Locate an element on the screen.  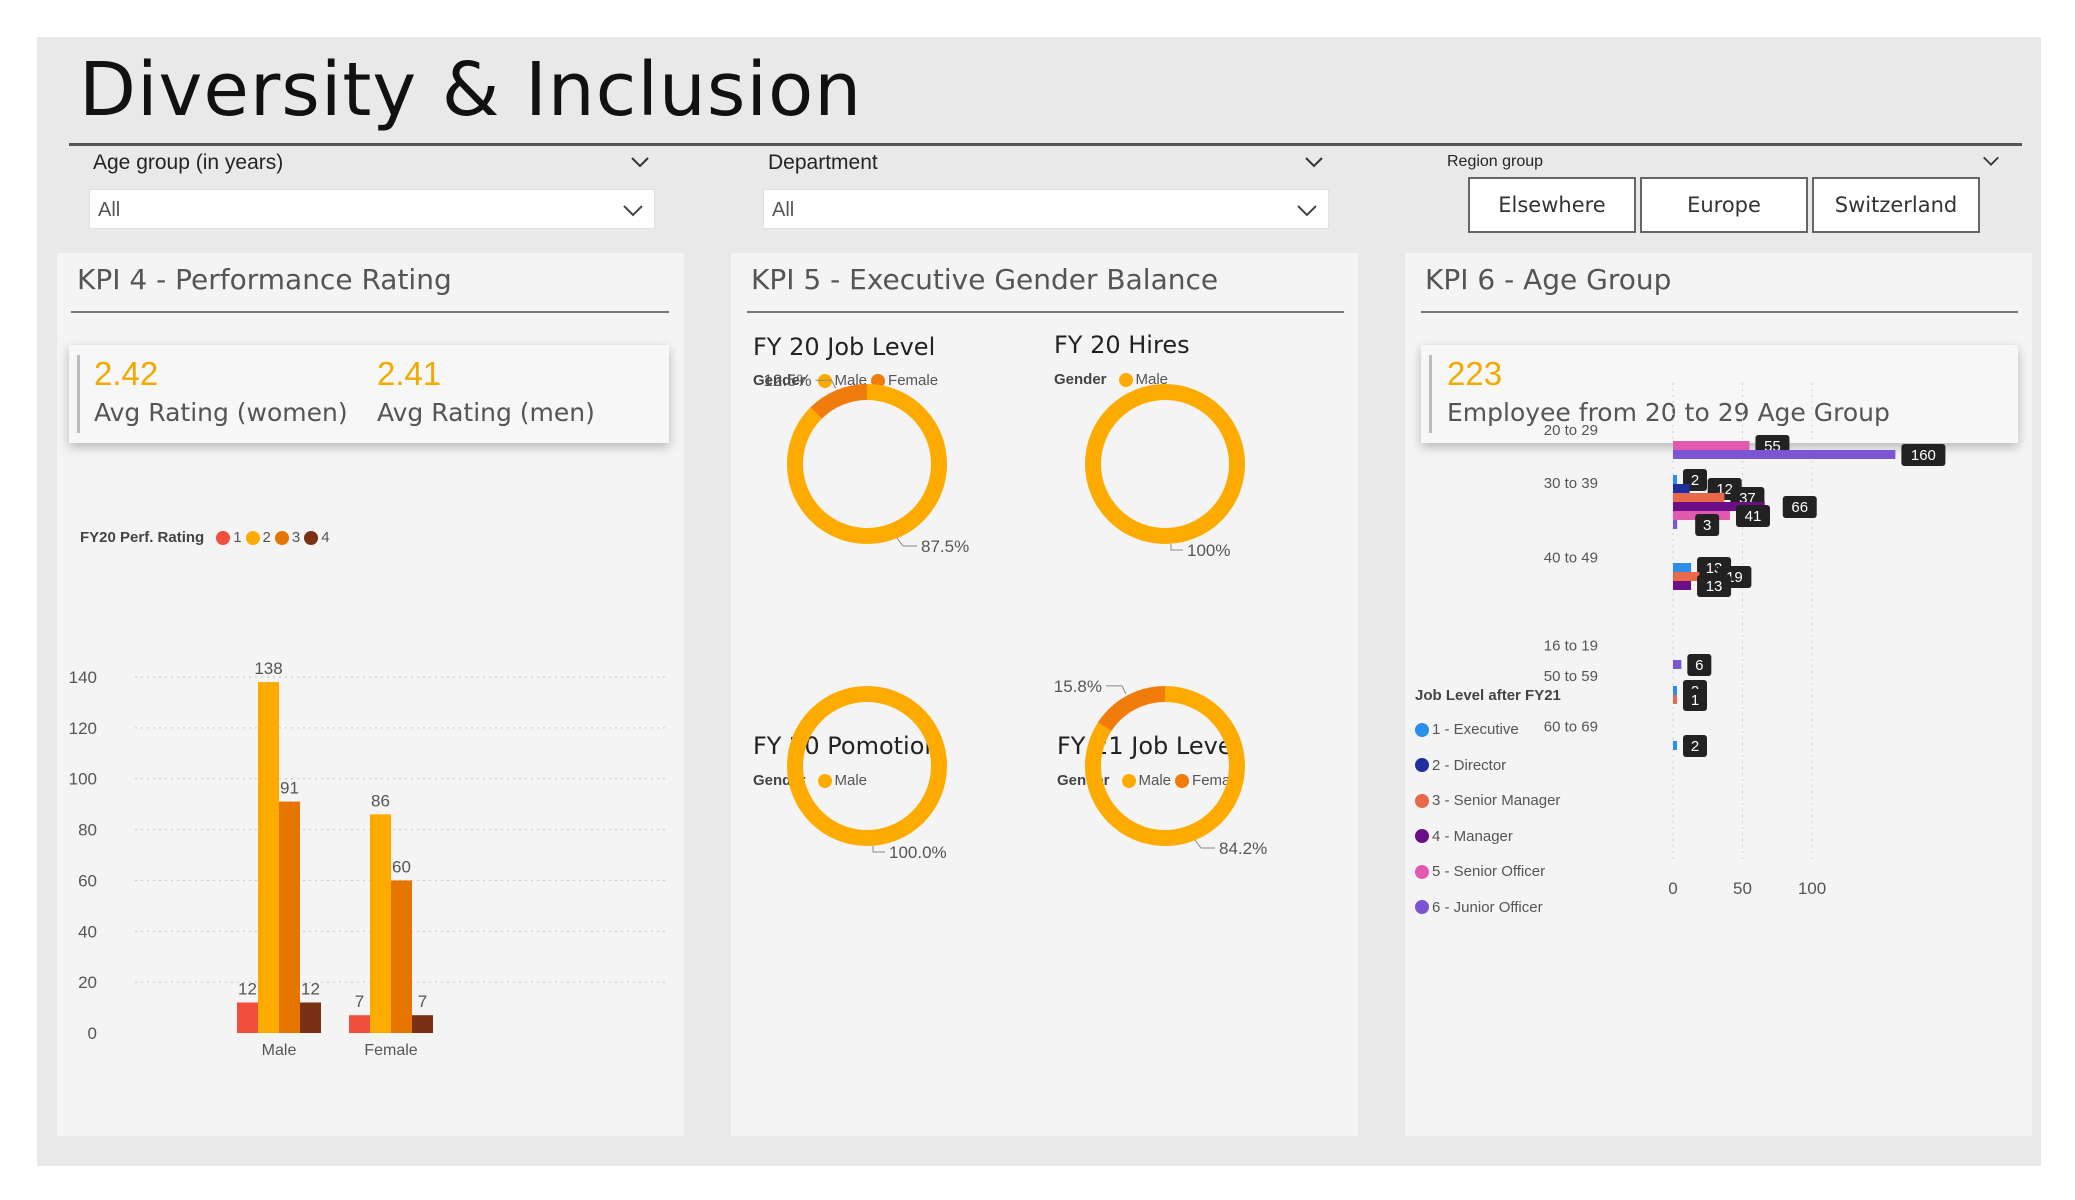
data-label: 66 is located at coordinates (1799, 507).